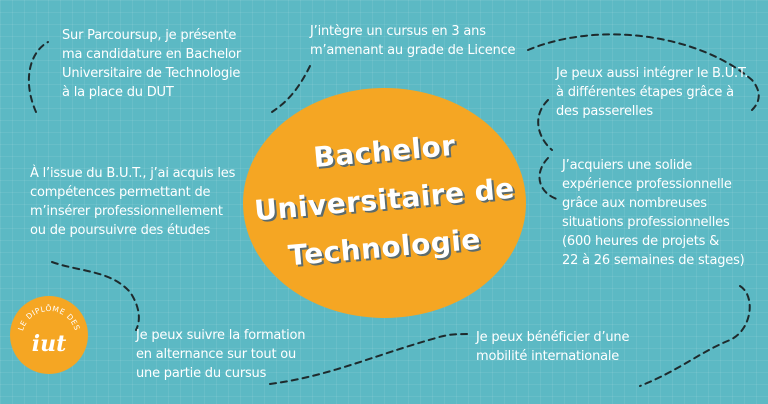 Image resolution: width=768 pixels, height=404 pixels. I want to click on dash-right-mid, so click(545, 125).